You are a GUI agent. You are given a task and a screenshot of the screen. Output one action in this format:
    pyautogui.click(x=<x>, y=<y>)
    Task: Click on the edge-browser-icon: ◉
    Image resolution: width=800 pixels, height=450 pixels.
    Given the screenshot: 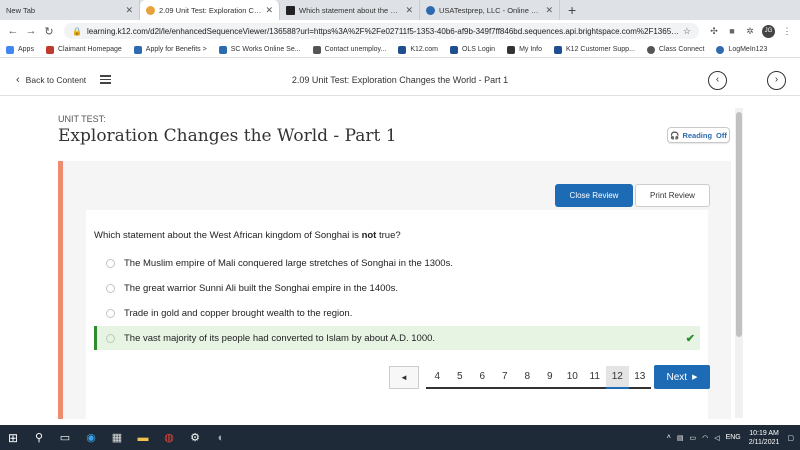 What is the action you would take?
    pyautogui.click(x=91, y=437)
    